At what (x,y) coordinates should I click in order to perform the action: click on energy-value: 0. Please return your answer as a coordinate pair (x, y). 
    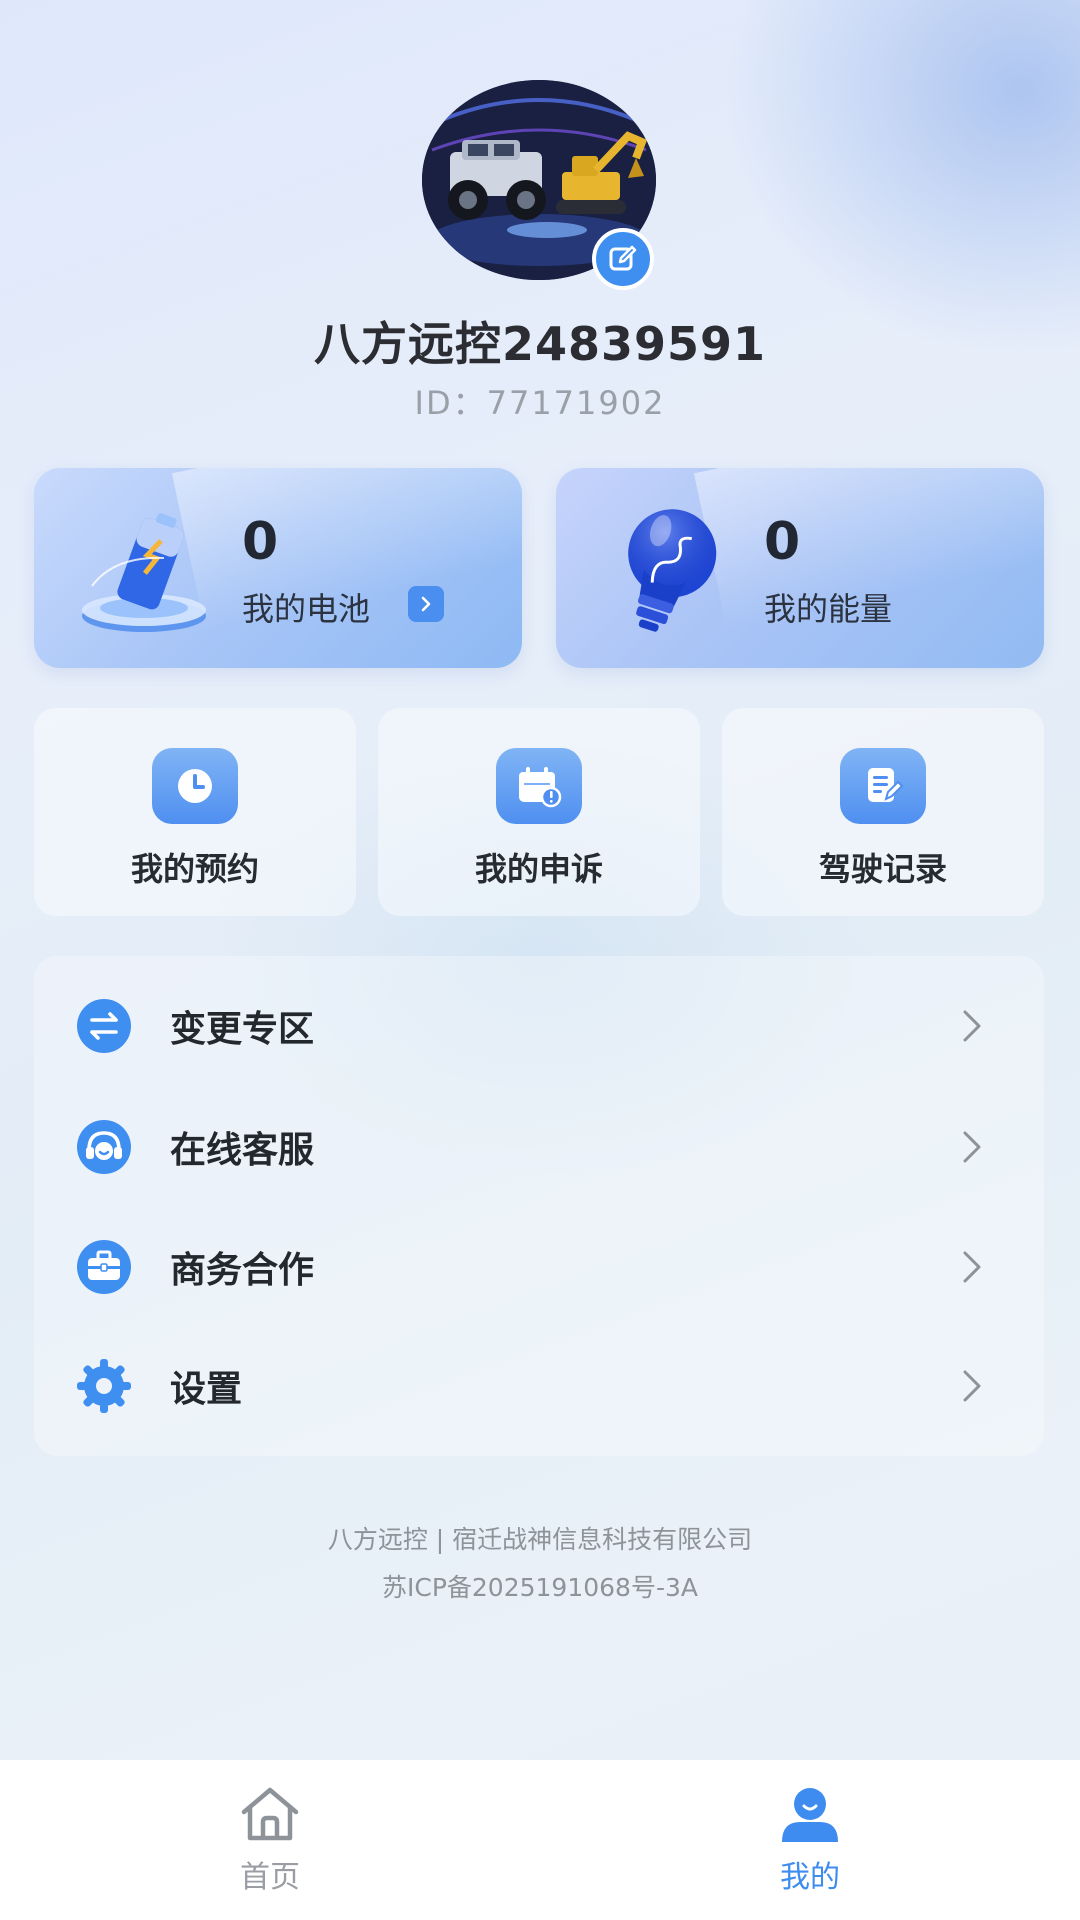
    Looking at the image, I should click on (782, 542).